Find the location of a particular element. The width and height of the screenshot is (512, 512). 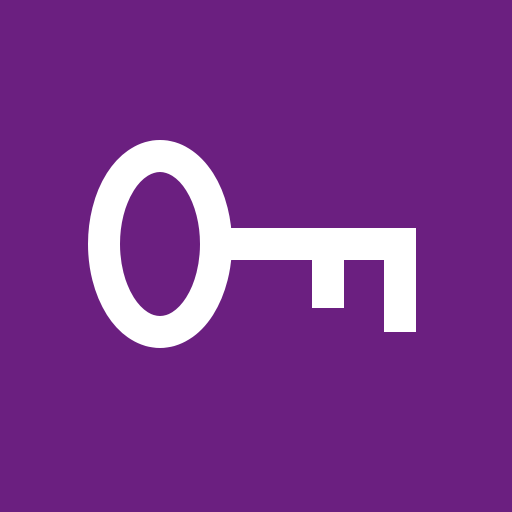

key-tooth-short is located at coordinates (328, 268).